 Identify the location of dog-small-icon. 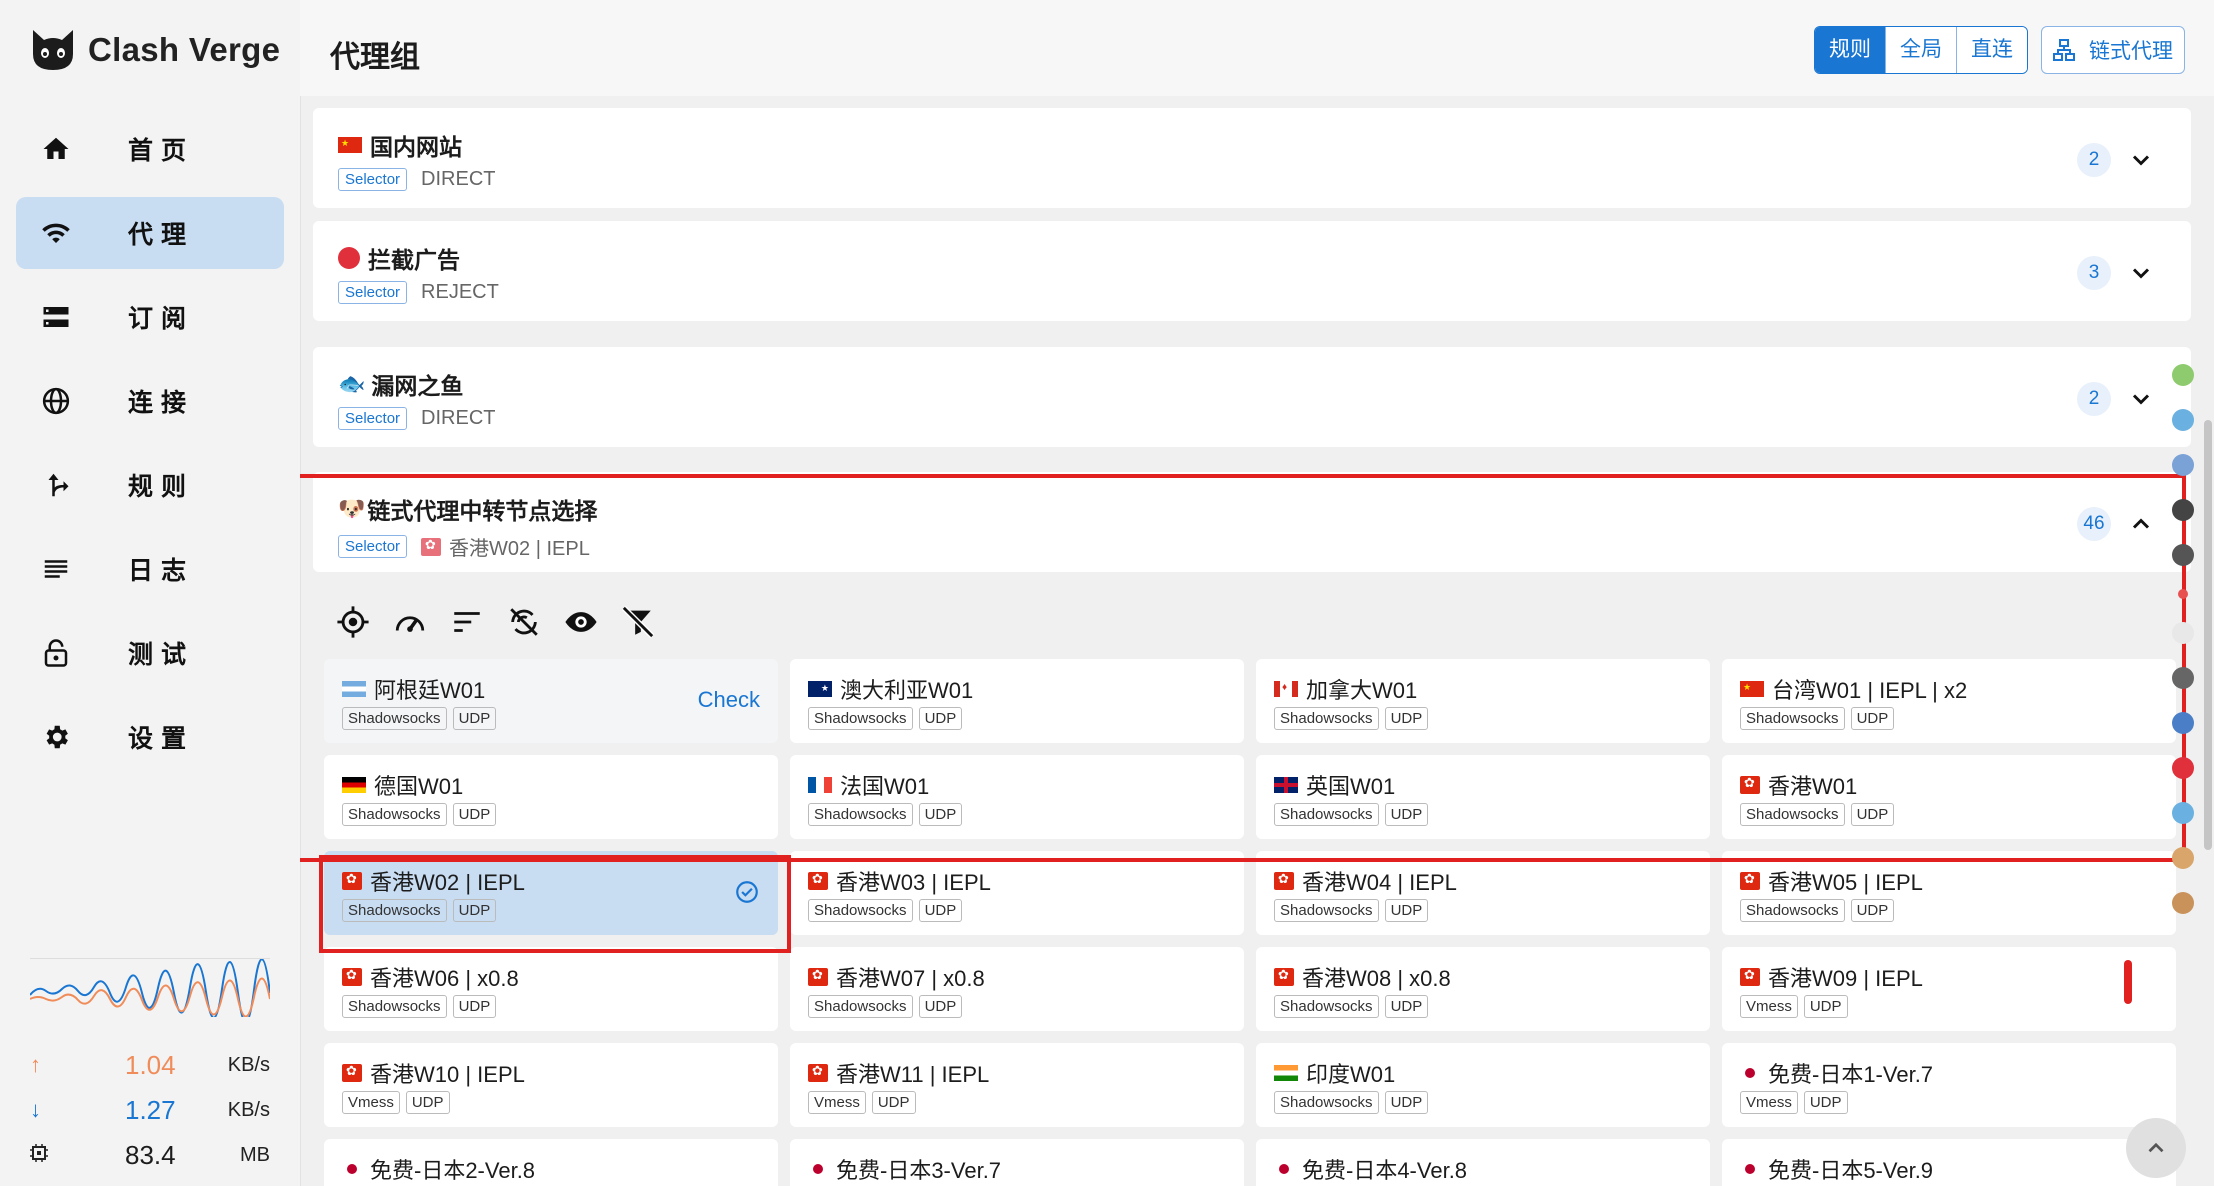
(2183, 858).